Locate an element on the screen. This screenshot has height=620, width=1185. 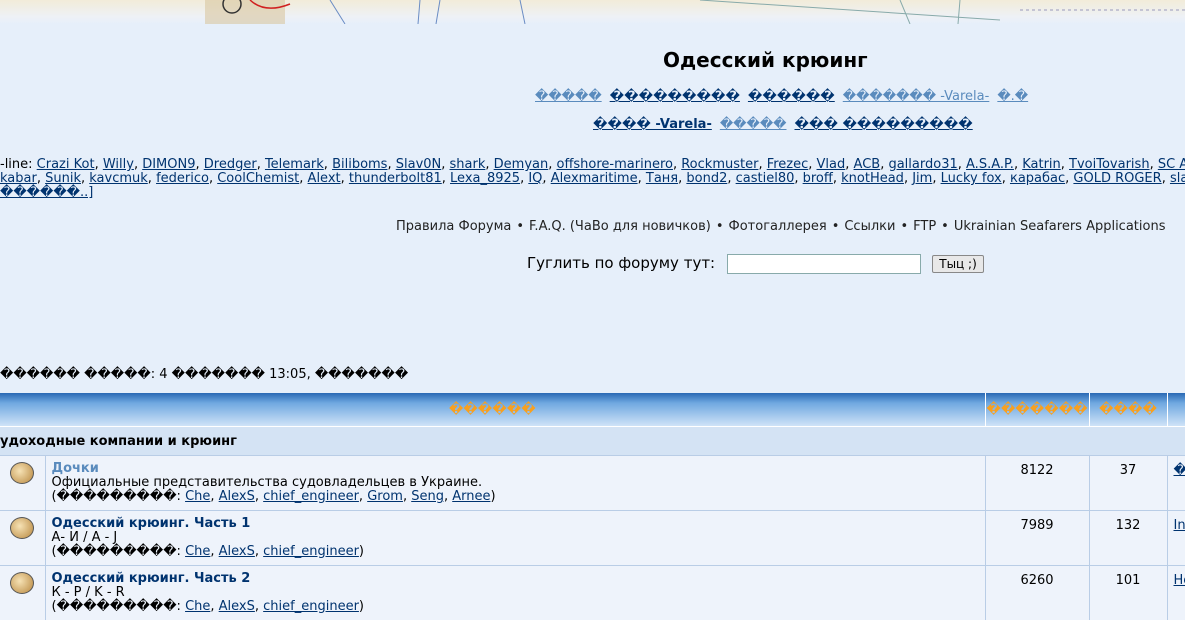
category-title: удоходные компании и крюинг is located at coordinates (592, 441).